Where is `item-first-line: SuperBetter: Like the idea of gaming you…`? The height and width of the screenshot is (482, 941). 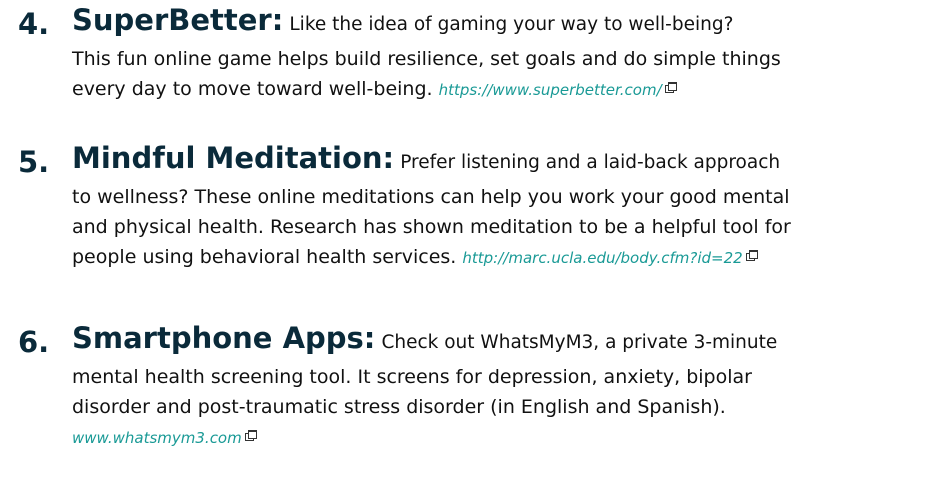 item-first-line: SuperBetter: Like the idea of gaming you… is located at coordinates (502, 24).